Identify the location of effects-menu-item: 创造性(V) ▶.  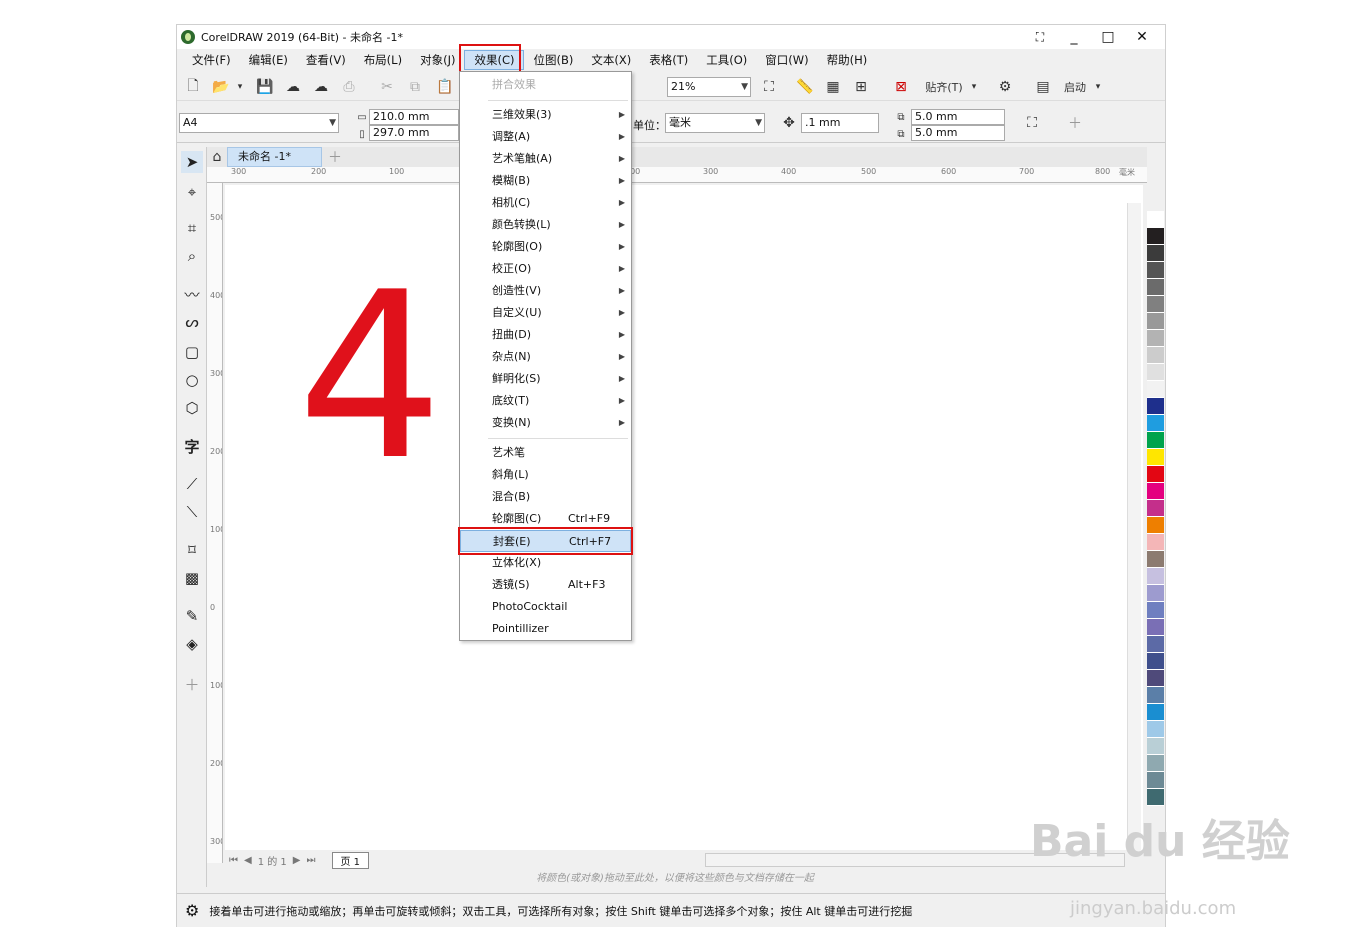
(545, 291).